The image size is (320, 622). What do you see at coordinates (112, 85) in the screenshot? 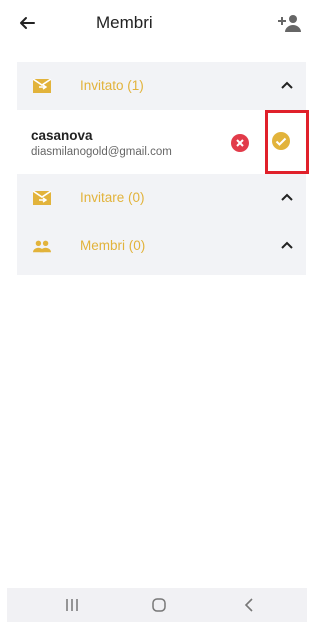
I see `section-label: Invitato (1)` at bounding box center [112, 85].